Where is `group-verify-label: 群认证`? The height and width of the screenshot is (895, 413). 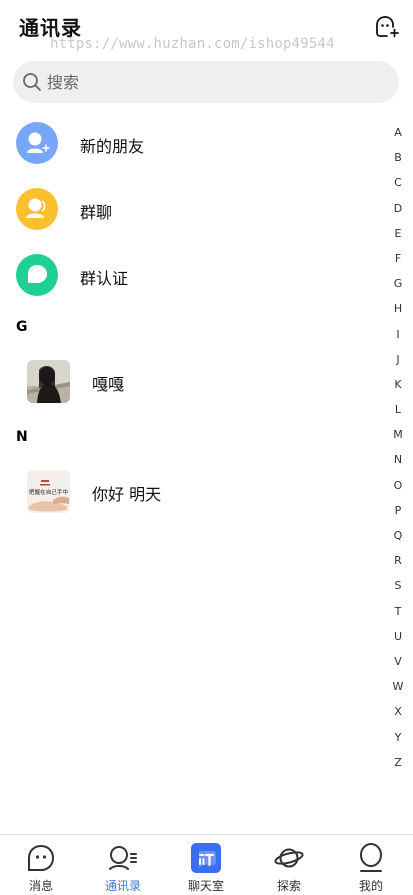
group-verify-label: 群认证 is located at coordinates (104, 278).